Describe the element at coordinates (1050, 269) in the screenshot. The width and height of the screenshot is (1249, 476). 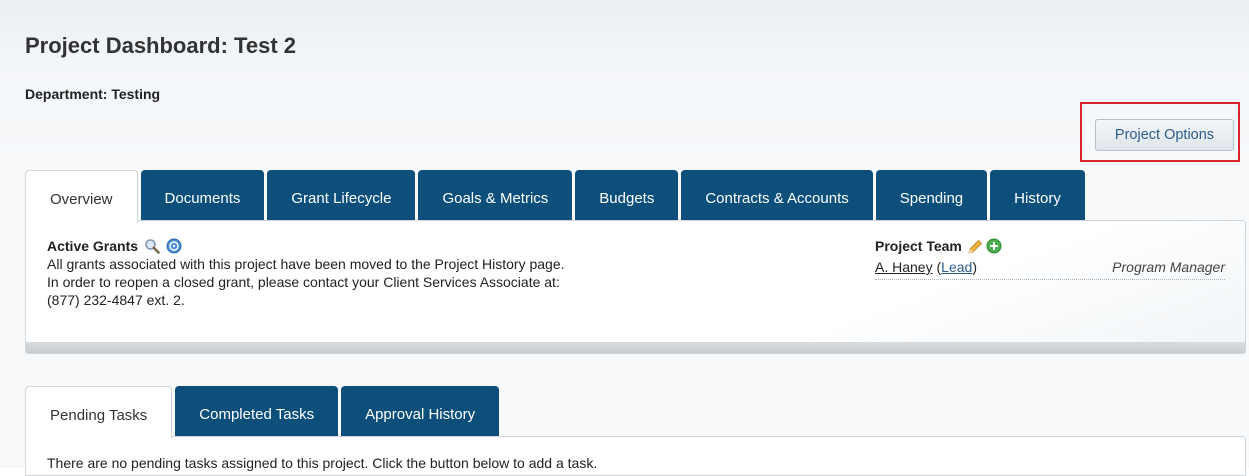
I see `team-member-row: A. Haney (Lead) Program Manager` at that location.